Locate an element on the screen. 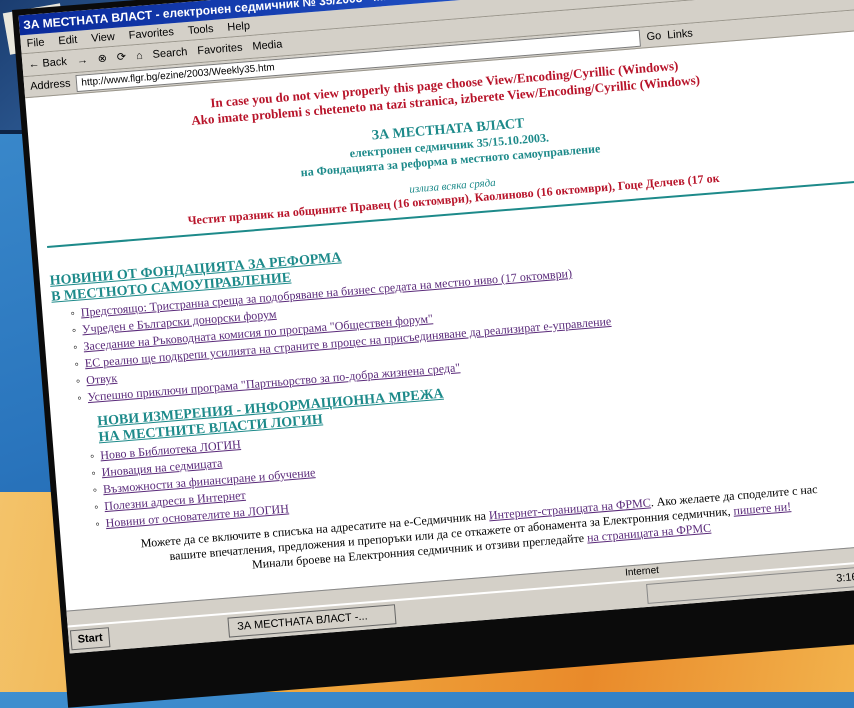 This screenshot has width=854, height=708. menu-edit: Edit is located at coordinates (68, 40).